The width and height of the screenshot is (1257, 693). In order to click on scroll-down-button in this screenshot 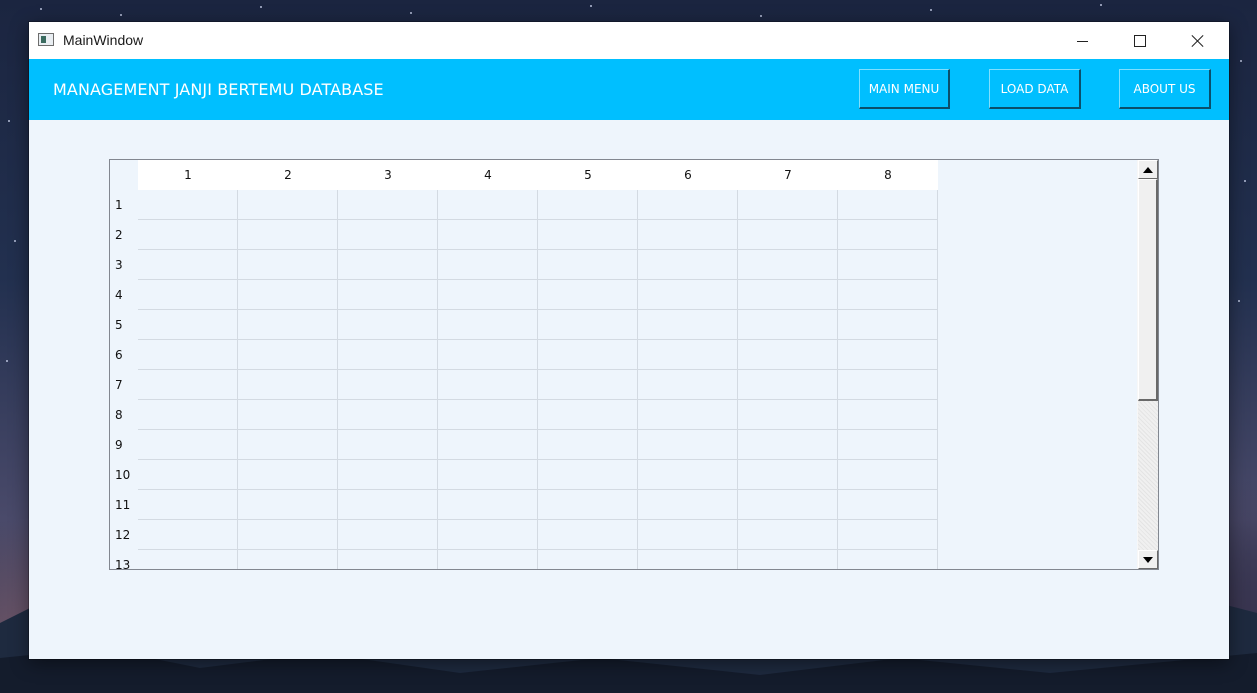, I will do `click(1148, 559)`.